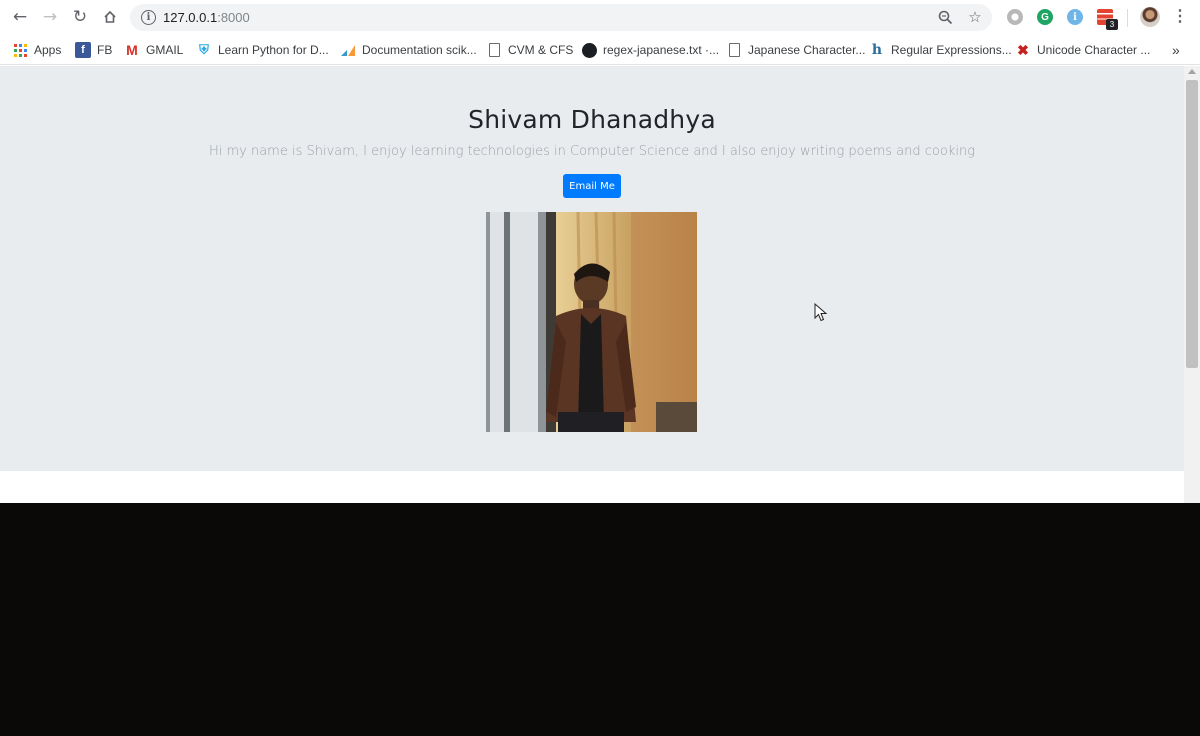 Image resolution: width=1200 pixels, height=736 pixels. I want to click on forward-arrow-icon: →, so click(50, 17).